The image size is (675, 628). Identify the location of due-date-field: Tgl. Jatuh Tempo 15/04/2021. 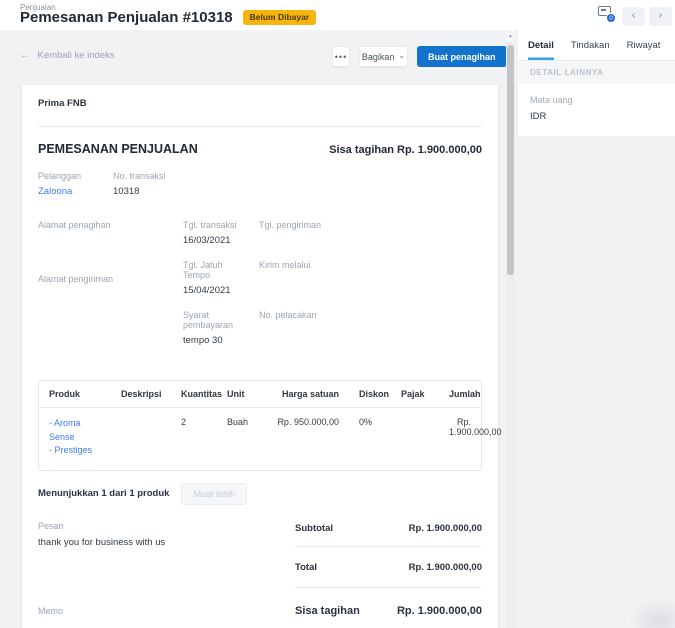
(221, 278).